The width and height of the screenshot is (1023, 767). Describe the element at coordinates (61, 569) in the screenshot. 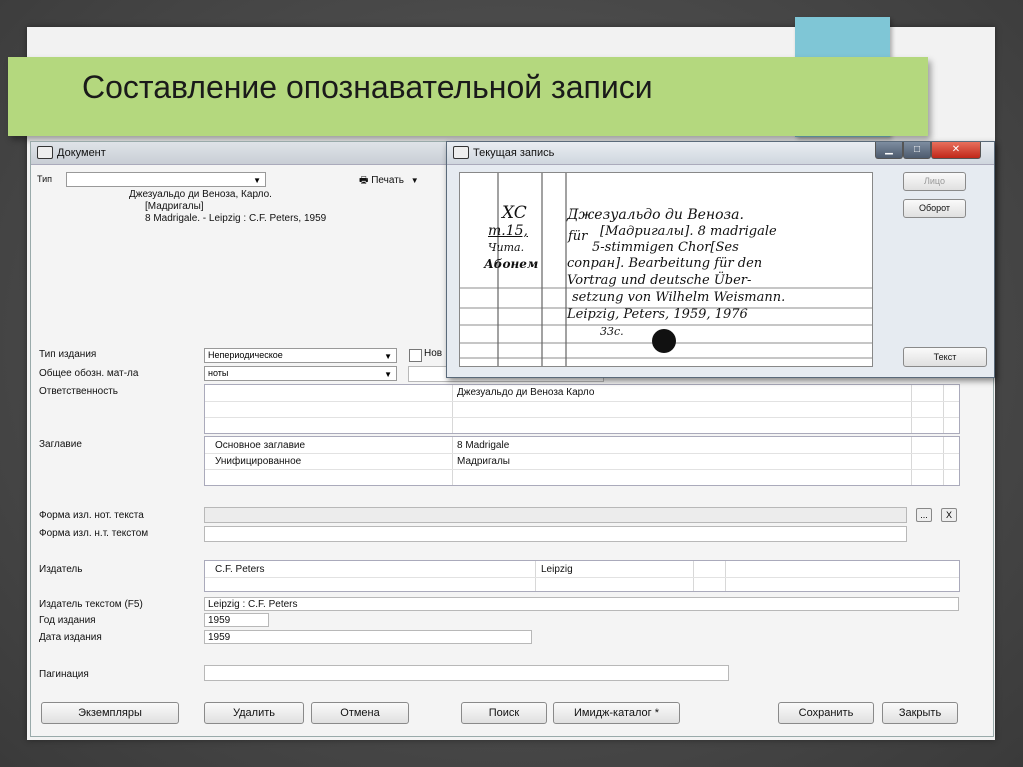

I see `publisher-label: Издатель` at that location.